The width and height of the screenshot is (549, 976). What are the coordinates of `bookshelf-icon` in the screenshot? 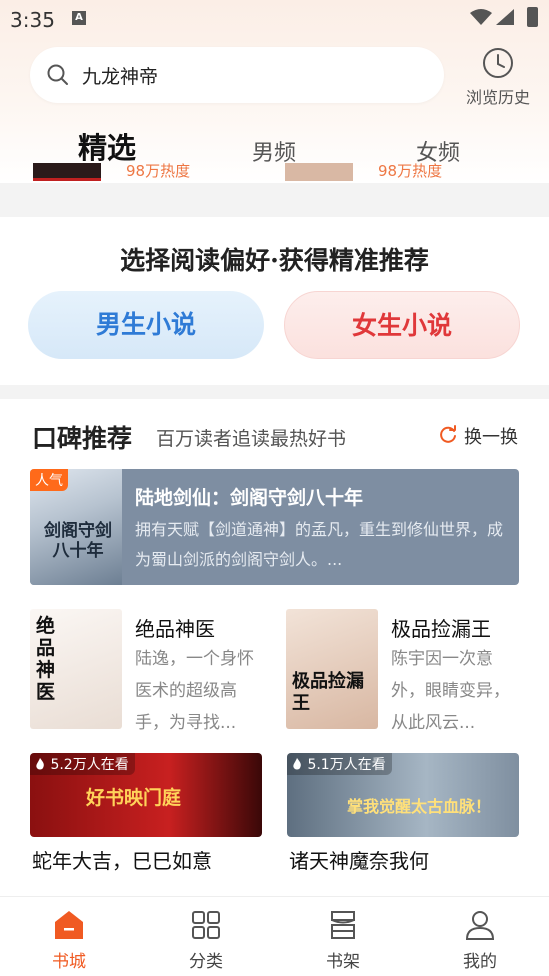 It's located at (343, 925).